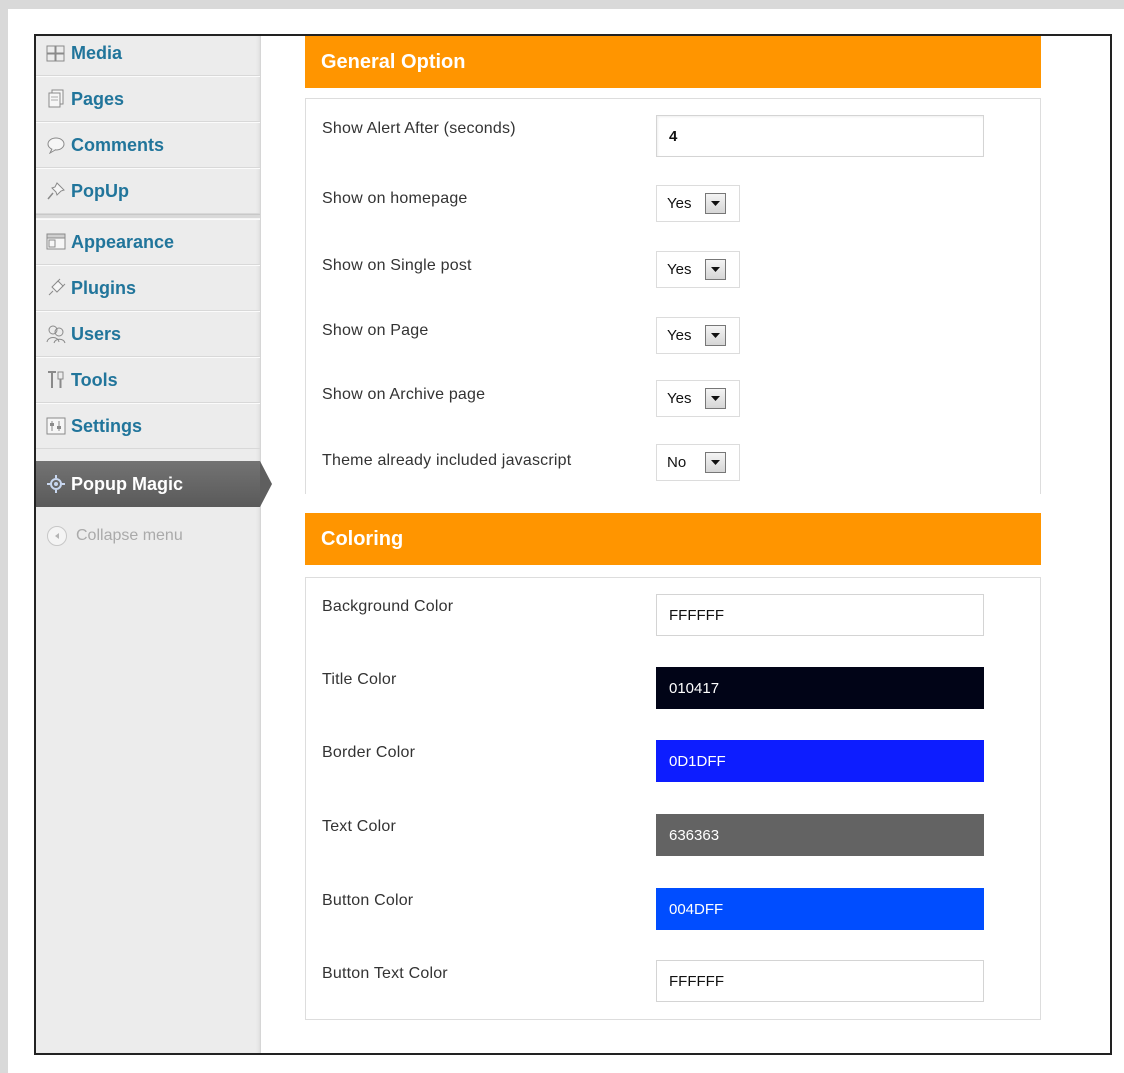 This screenshot has height=1073, width=1124. What do you see at coordinates (57, 536) in the screenshot?
I see `collapse-arrow-icon` at bounding box center [57, 536].